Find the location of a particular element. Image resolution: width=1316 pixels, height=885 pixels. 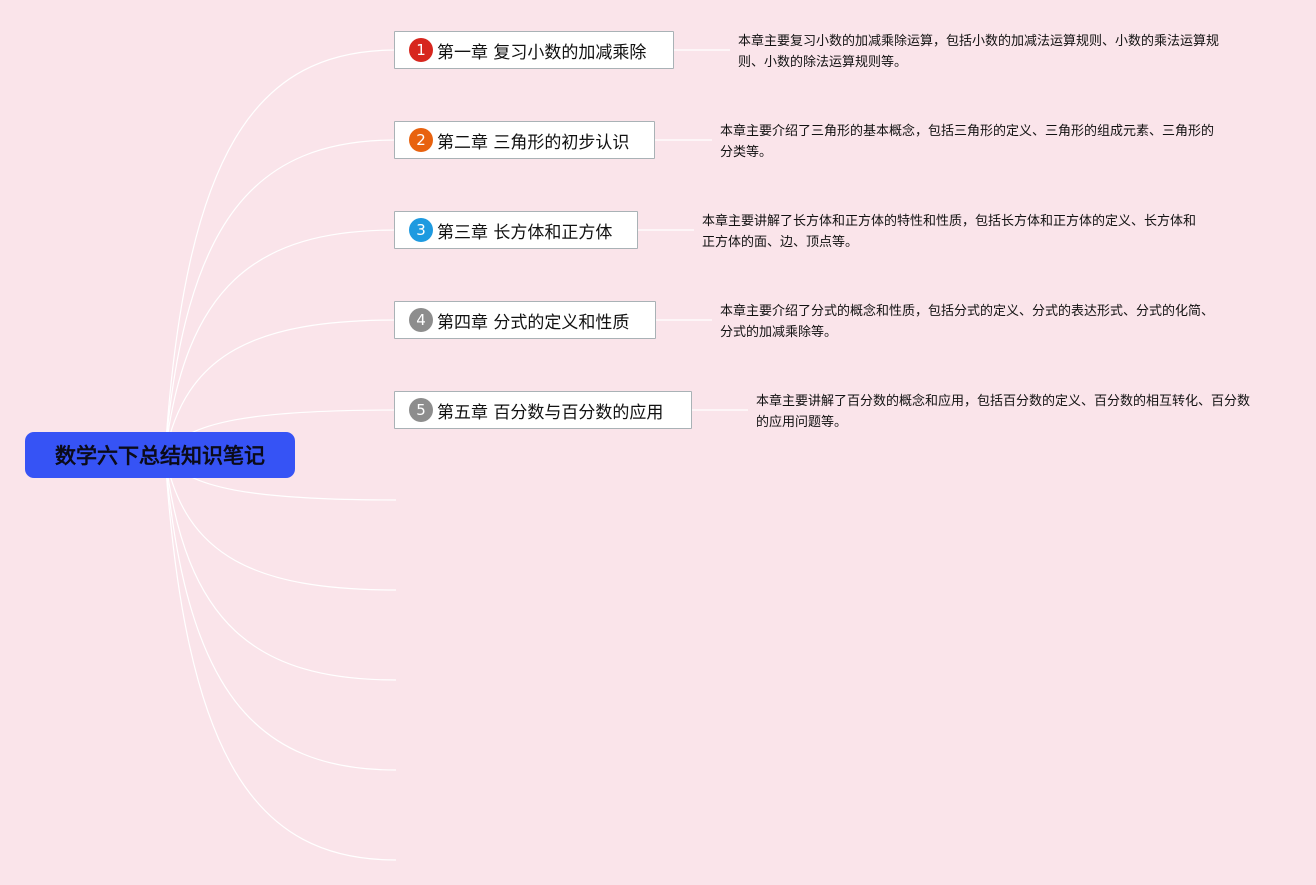

chapter-3-node: 3 第三章 长方体和正方体 is located at coordinates (516, 230).